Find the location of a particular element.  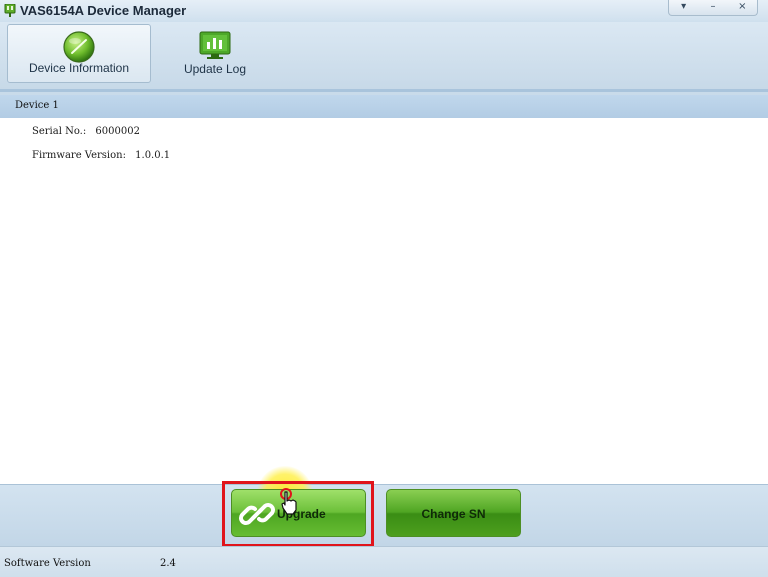

serial-number-row: Serial No.: 6000002 is located at coordinates (86, 131).